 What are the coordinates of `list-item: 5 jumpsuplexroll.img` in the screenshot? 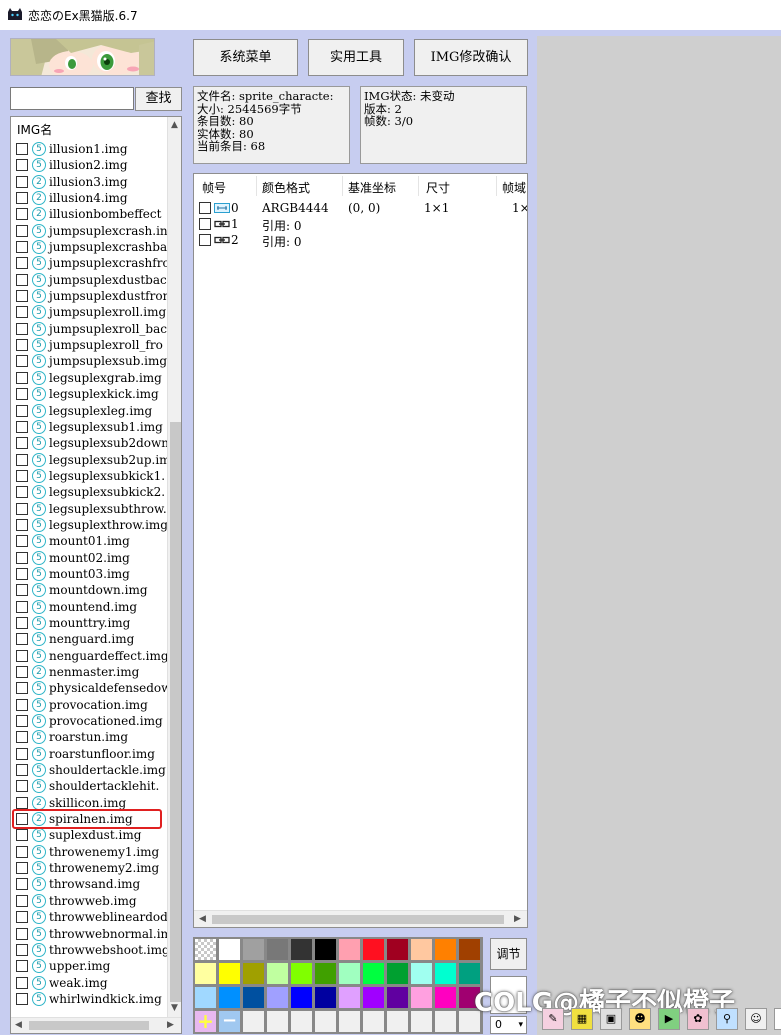 It's located at (91, 312).